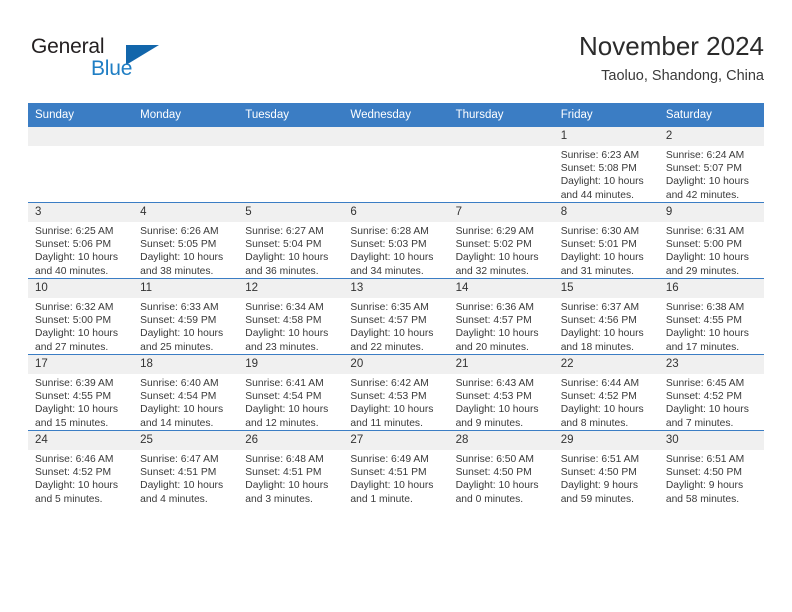 Image resolution: width=792 pixels, height=612 pixels. Describe the element at coordinates (671, 46) in the screenshot. I see `page-title: November 2024` at that location.